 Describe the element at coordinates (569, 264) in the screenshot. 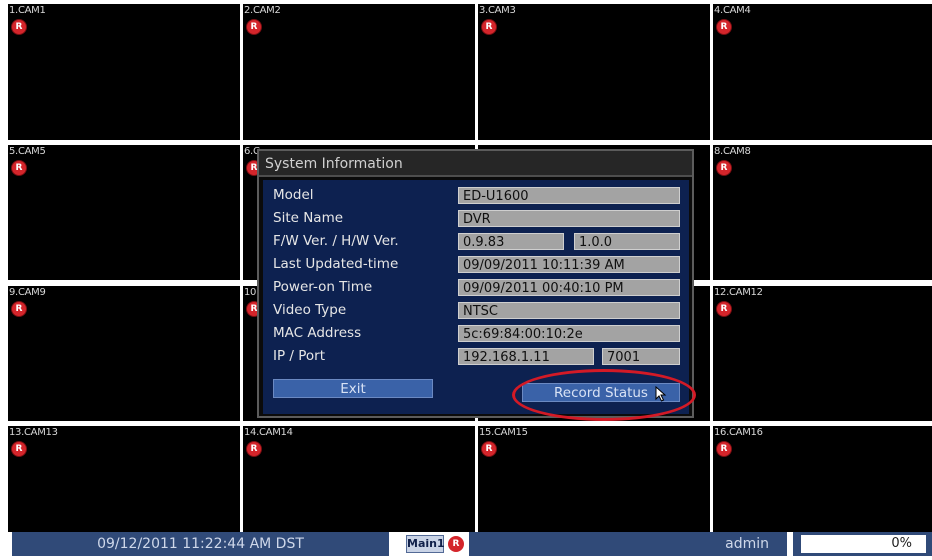

I see `last-updated-field: 09/09/2011 10:11:39 AM` at that location.